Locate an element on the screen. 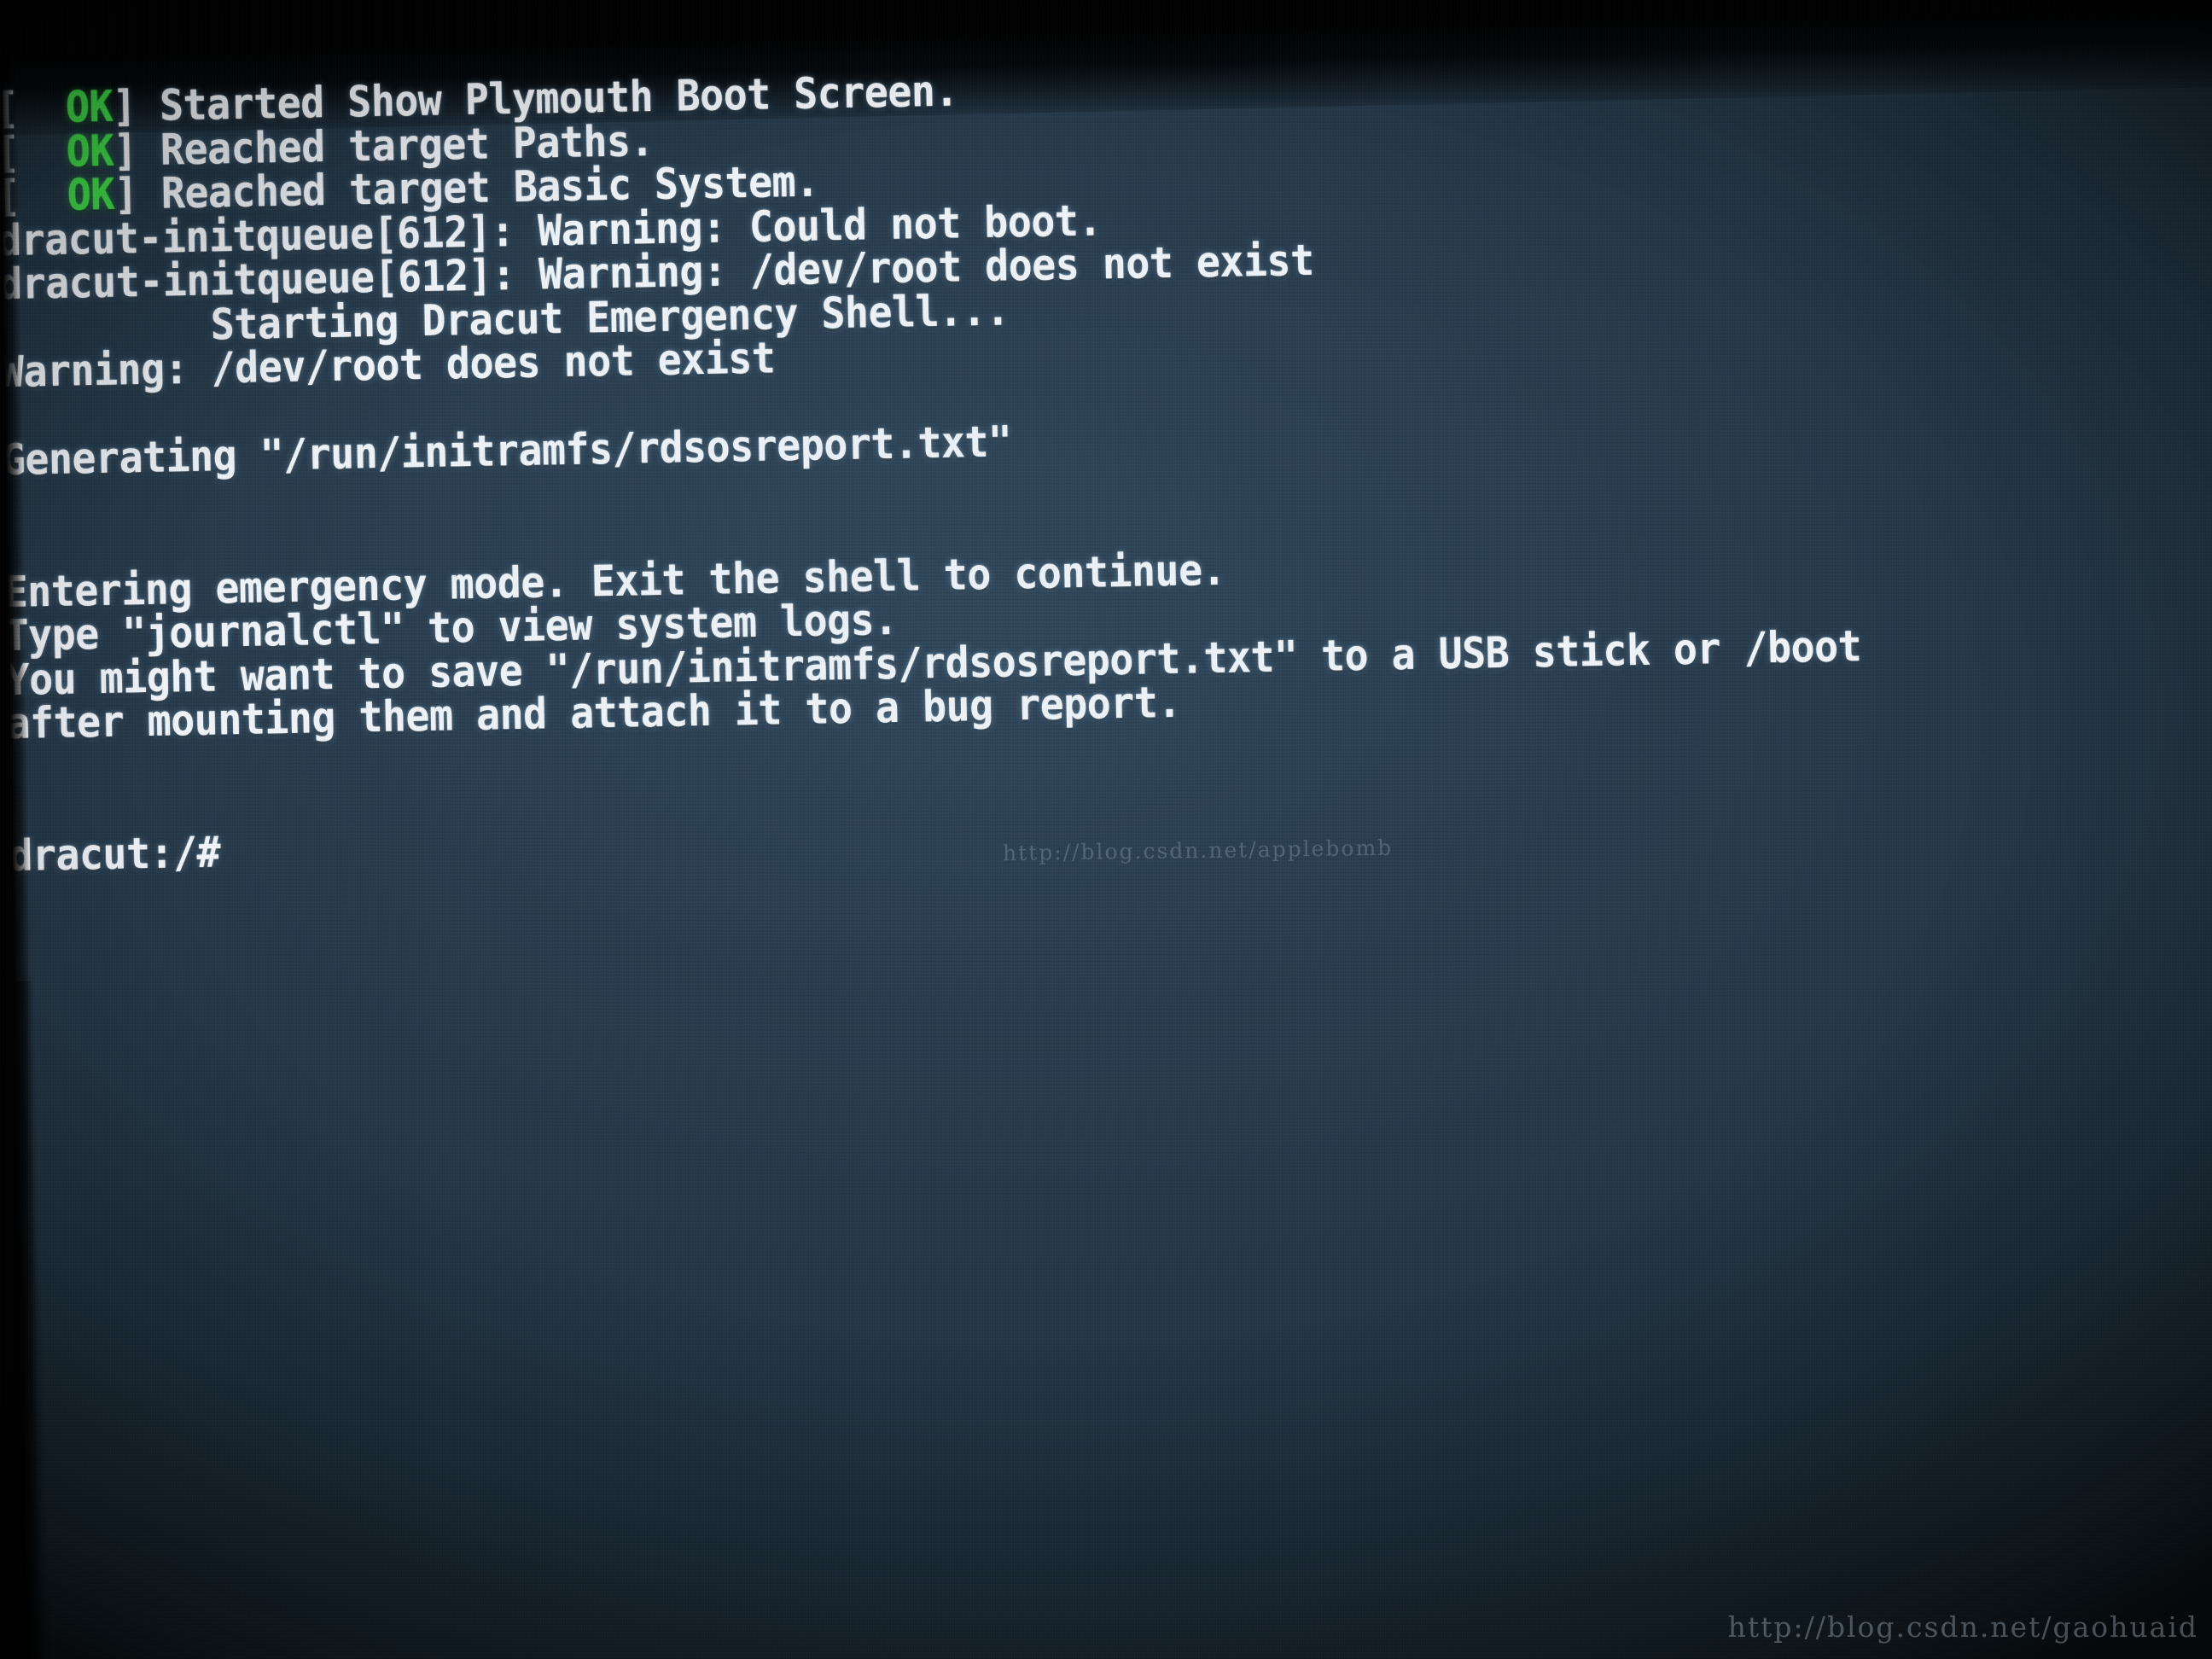  console-line: Warning: /dev/root does not exist is located at coordinates (388, 365).